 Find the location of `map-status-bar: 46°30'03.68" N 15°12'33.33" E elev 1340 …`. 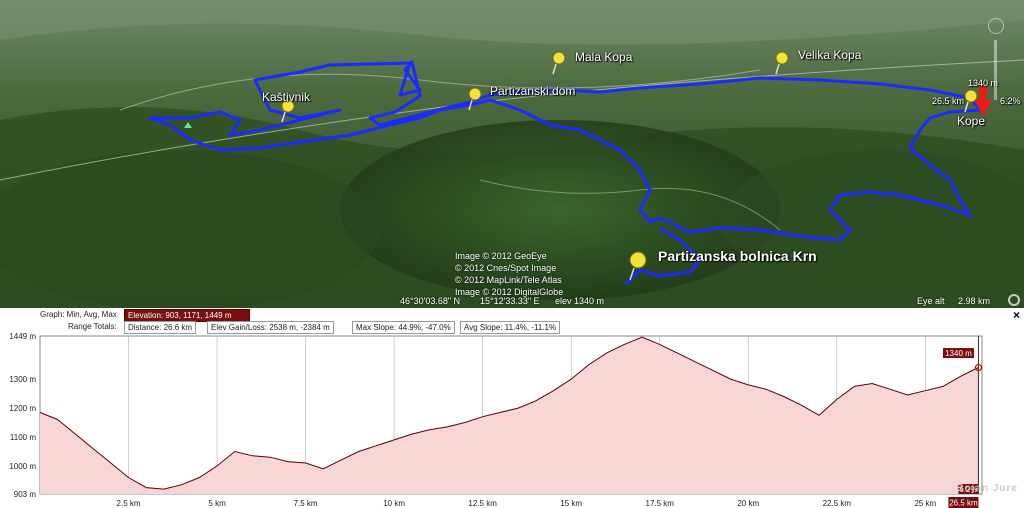

map-status-bar: 46°30'03.68" N 15°12'33.33" E elev 1340 … is located at coordinates (512, 302).